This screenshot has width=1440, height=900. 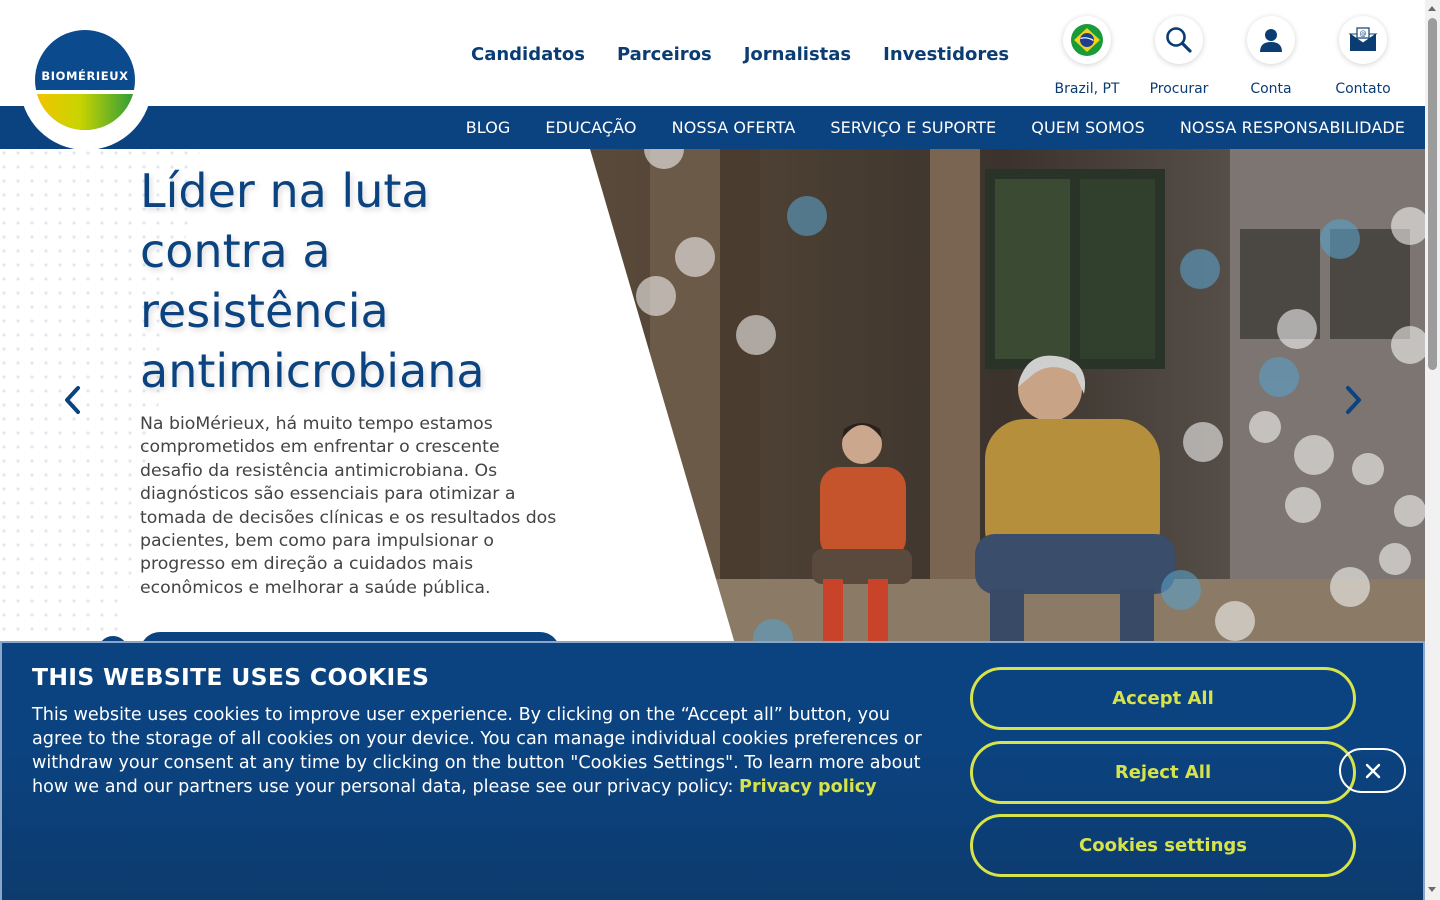 What do you see at coordinates (1432, 450) in the screenshot?
I see `page-scrollbar` at bounding box center [1432, 450].